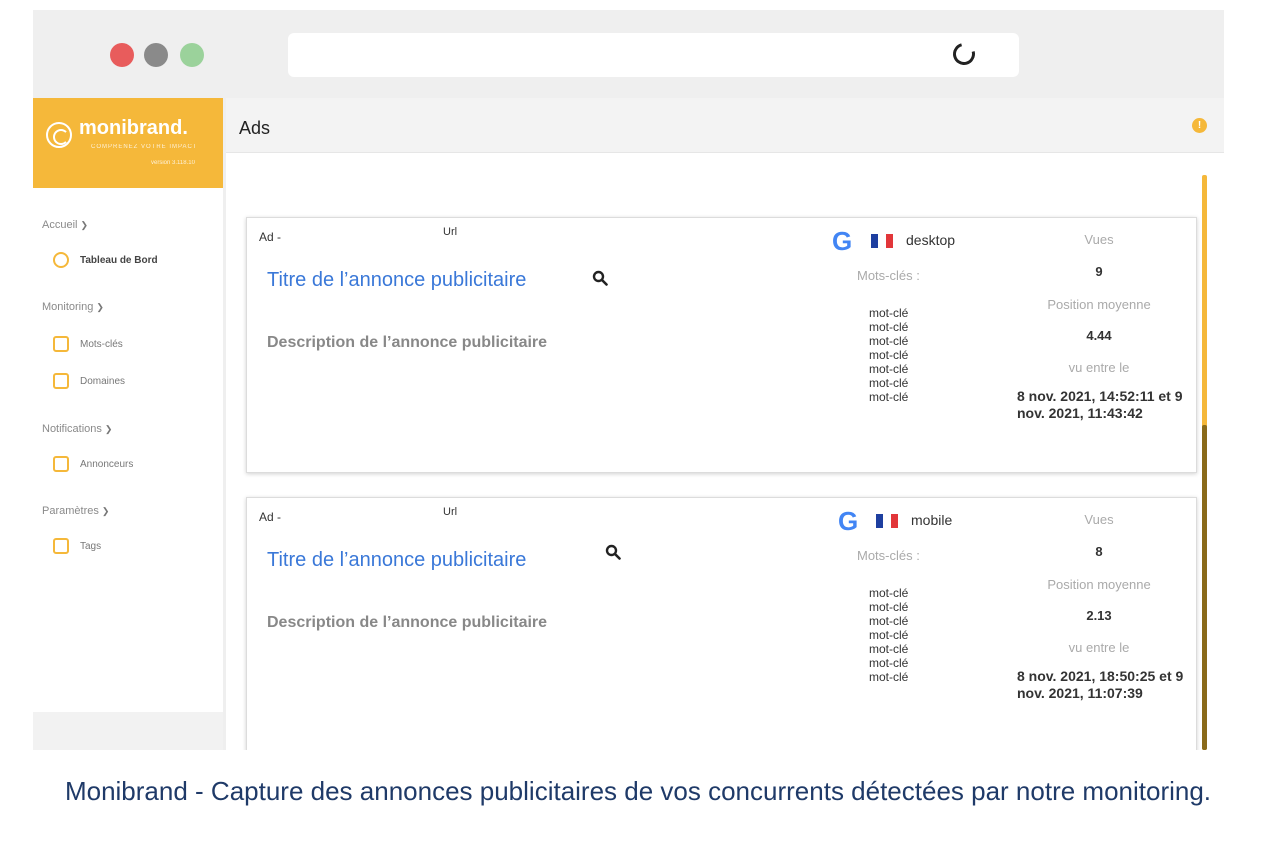  I want to click on scrollbar, so click(1204, 462).